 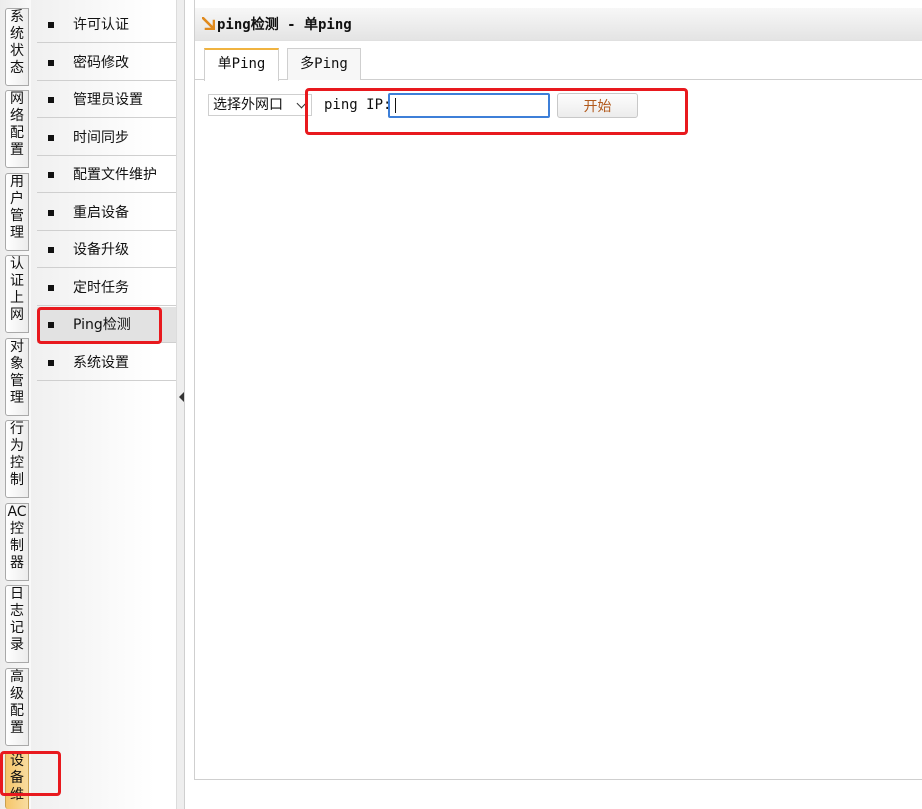 I want to click on start-button: 开始, so click(x=597, y=105).